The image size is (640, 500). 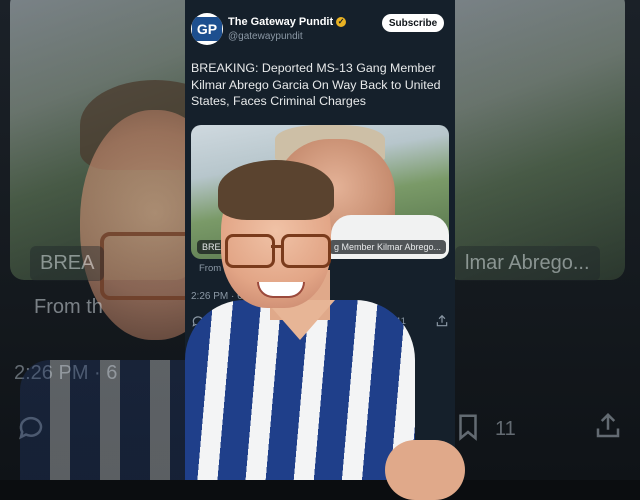 I want to click on background-from-left: From th, so click(x=68, y=307).